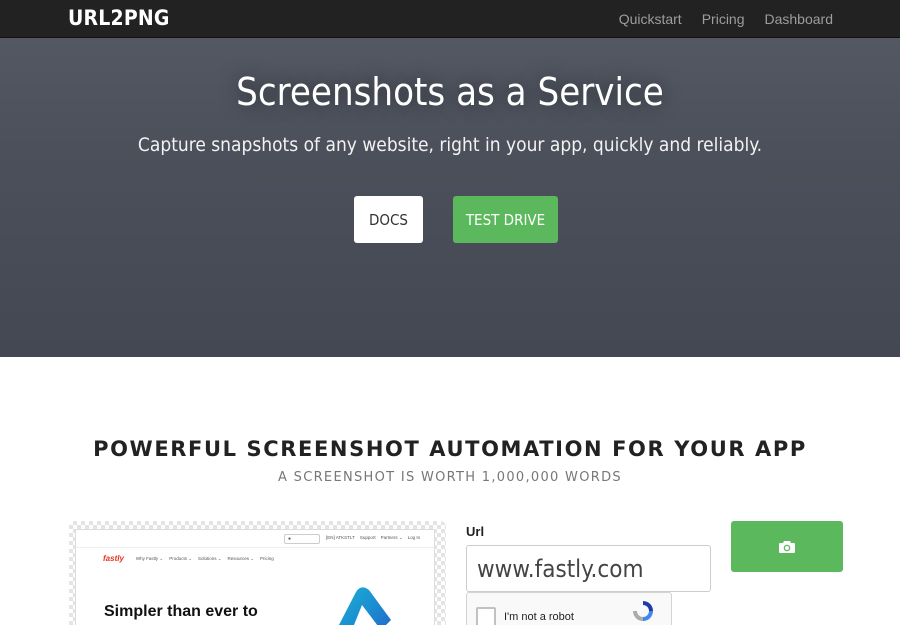  What do you see at coordinates (290, 539) in the screenshot?
I see `preview-search-icon: ●` at bounding box center [290, 539].